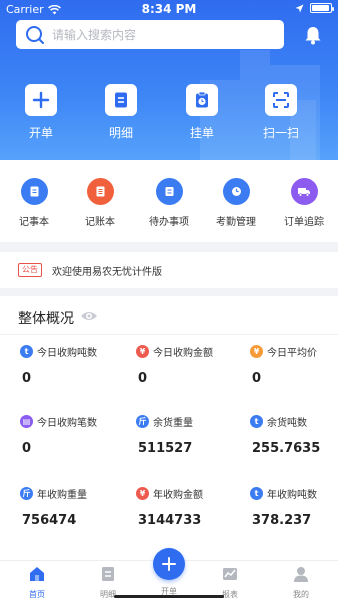 This screenshot has height=600, width=338. What do you see at coordinates (30, 270) in the screenshot?
I see `notice-badge: 公告` at bounding box center [30, 270].